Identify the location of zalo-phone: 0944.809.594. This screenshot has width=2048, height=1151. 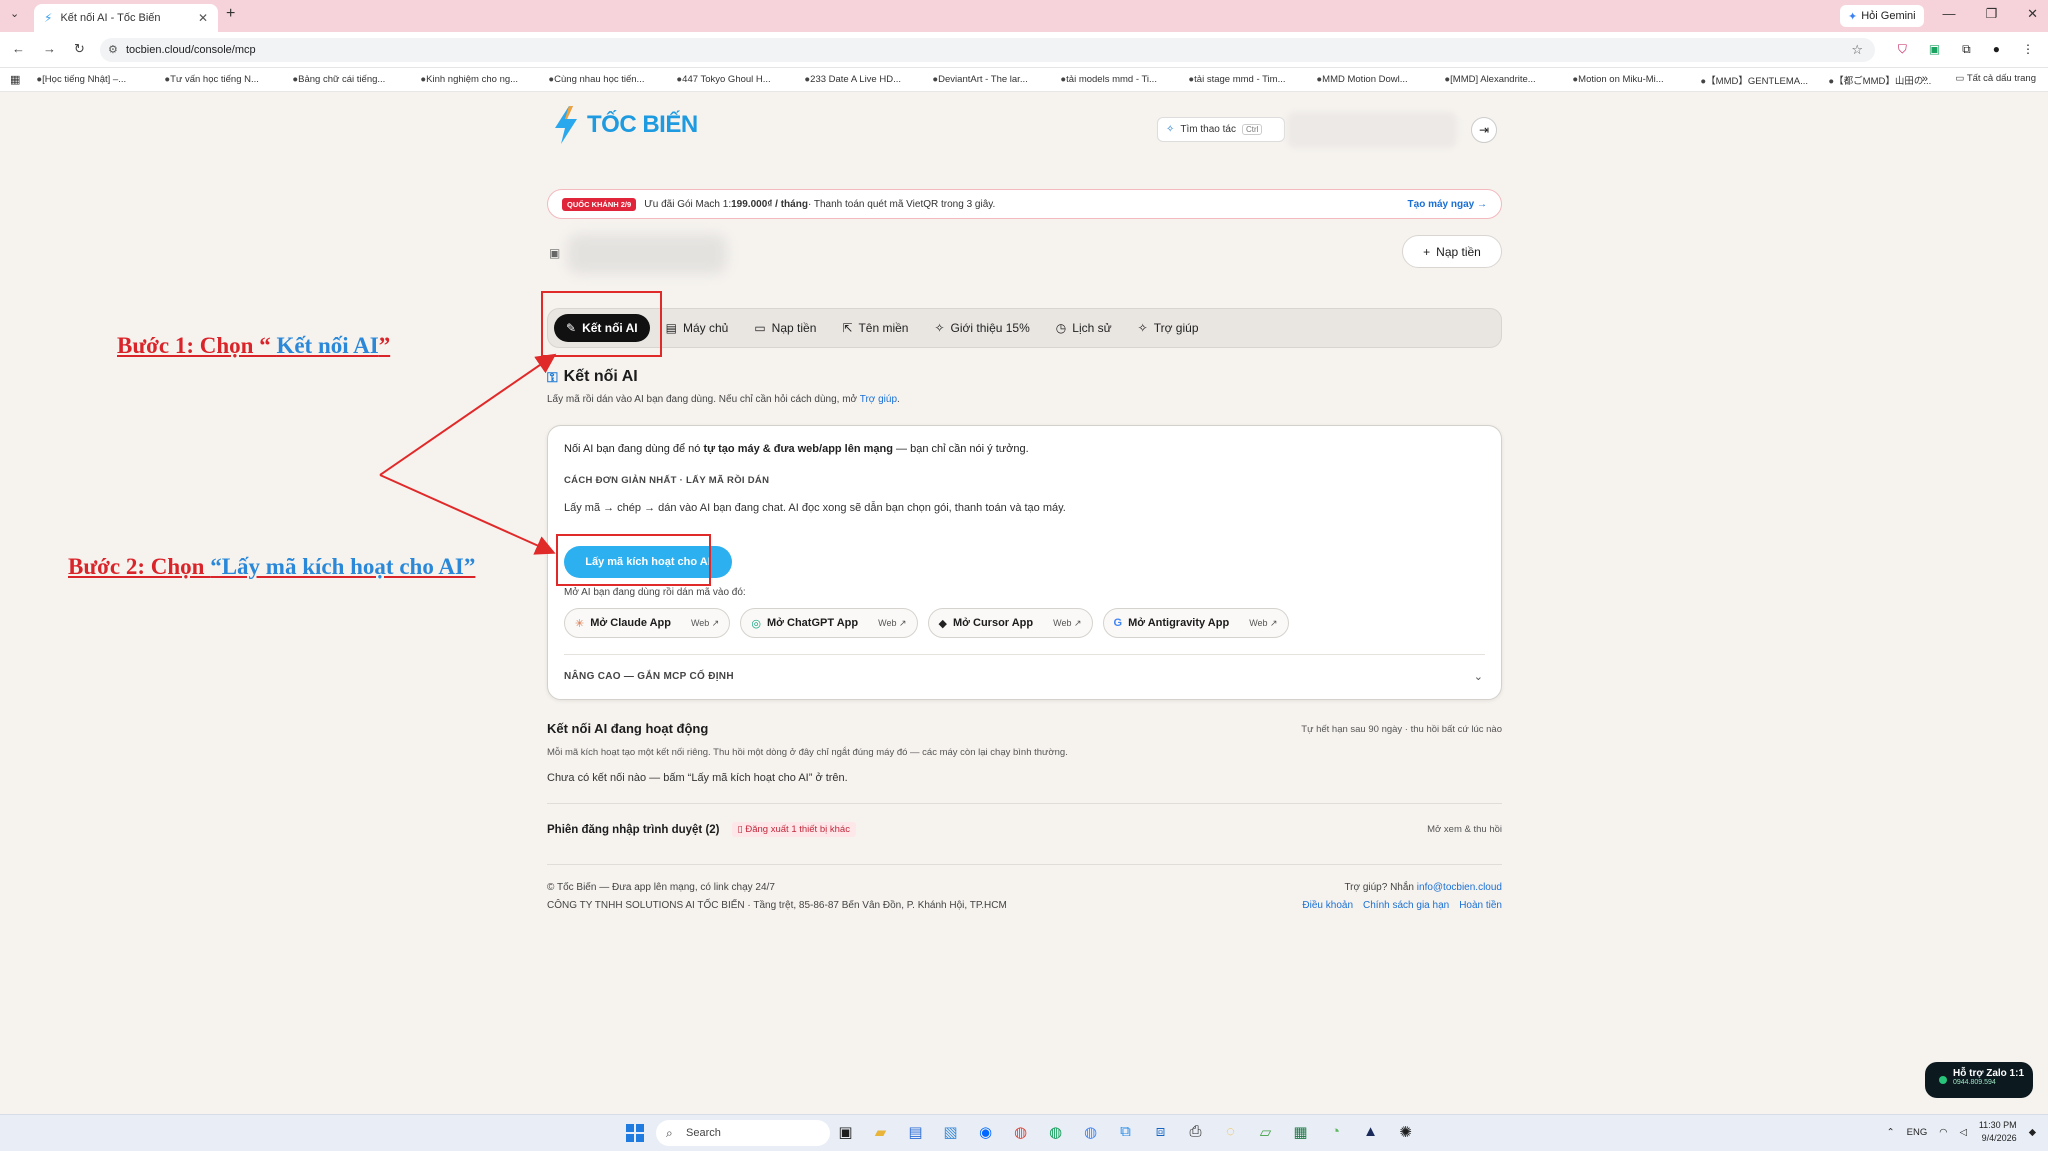
(1974, 1082).